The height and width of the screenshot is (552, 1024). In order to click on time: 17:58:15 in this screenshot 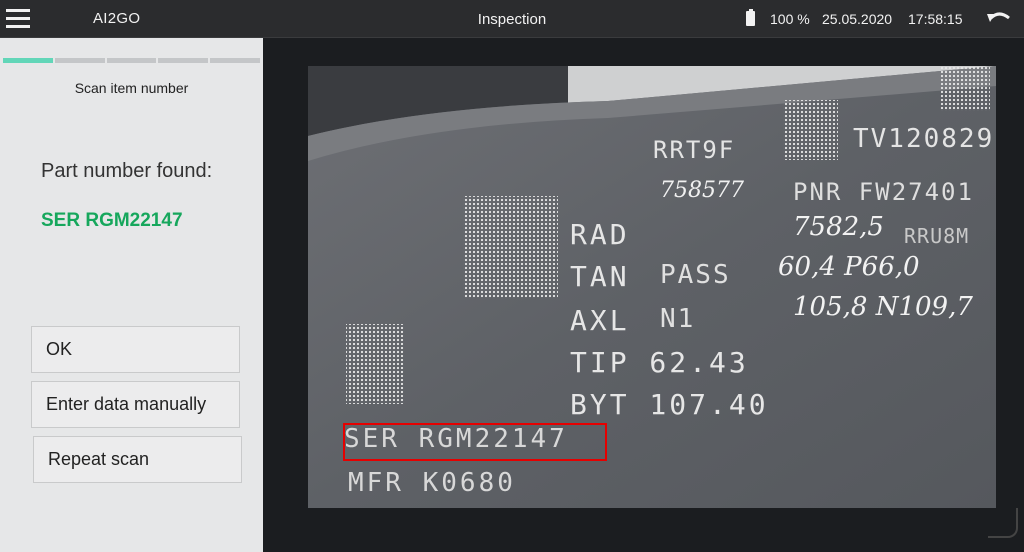, I will do `click(935, 19)`.